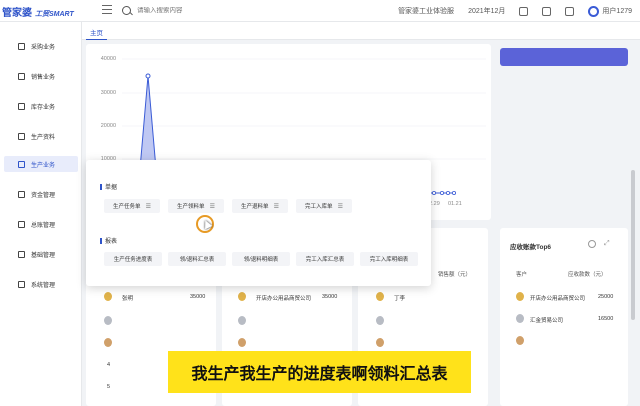  Describe the element at coordinates (319, 207) in the screenshot. I see `menu-item-label: 完工入库单` at that location.